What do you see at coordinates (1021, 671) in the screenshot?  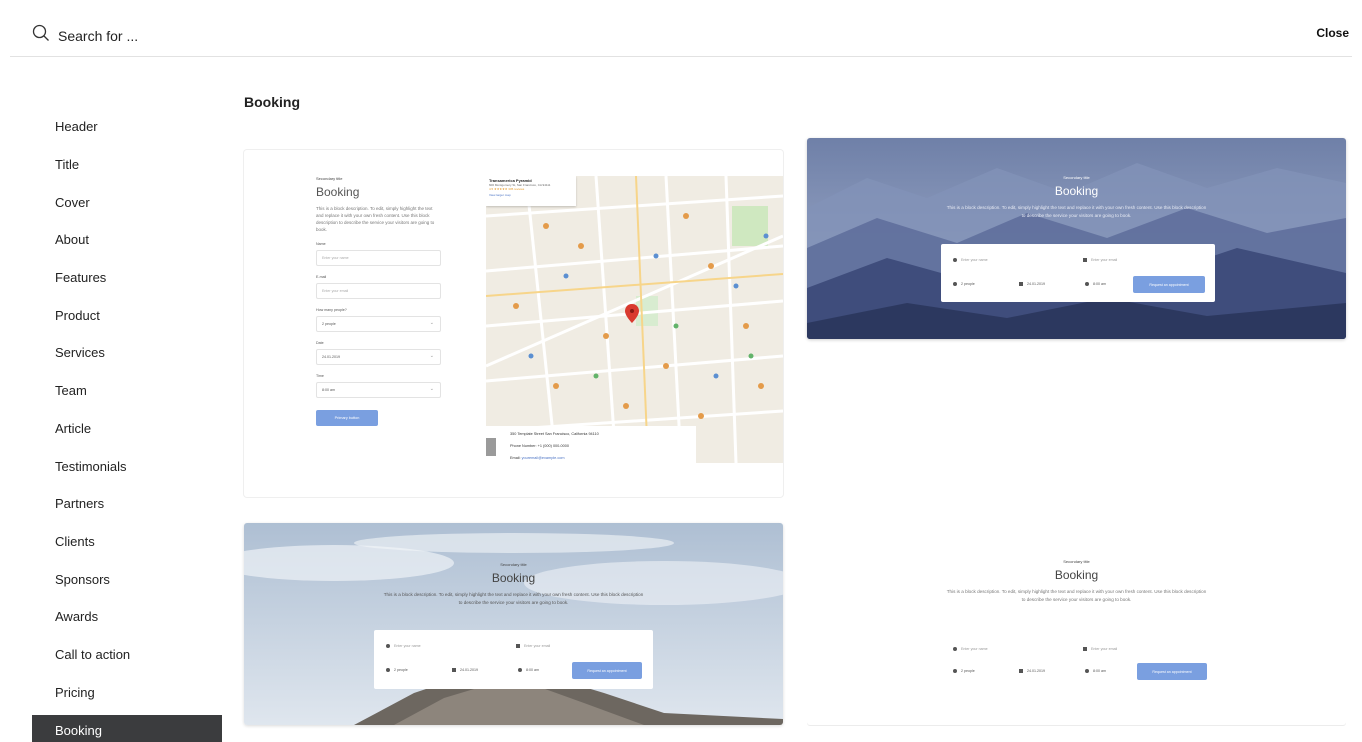 I see `calendar-icon` at bounding box center [1021, 671].